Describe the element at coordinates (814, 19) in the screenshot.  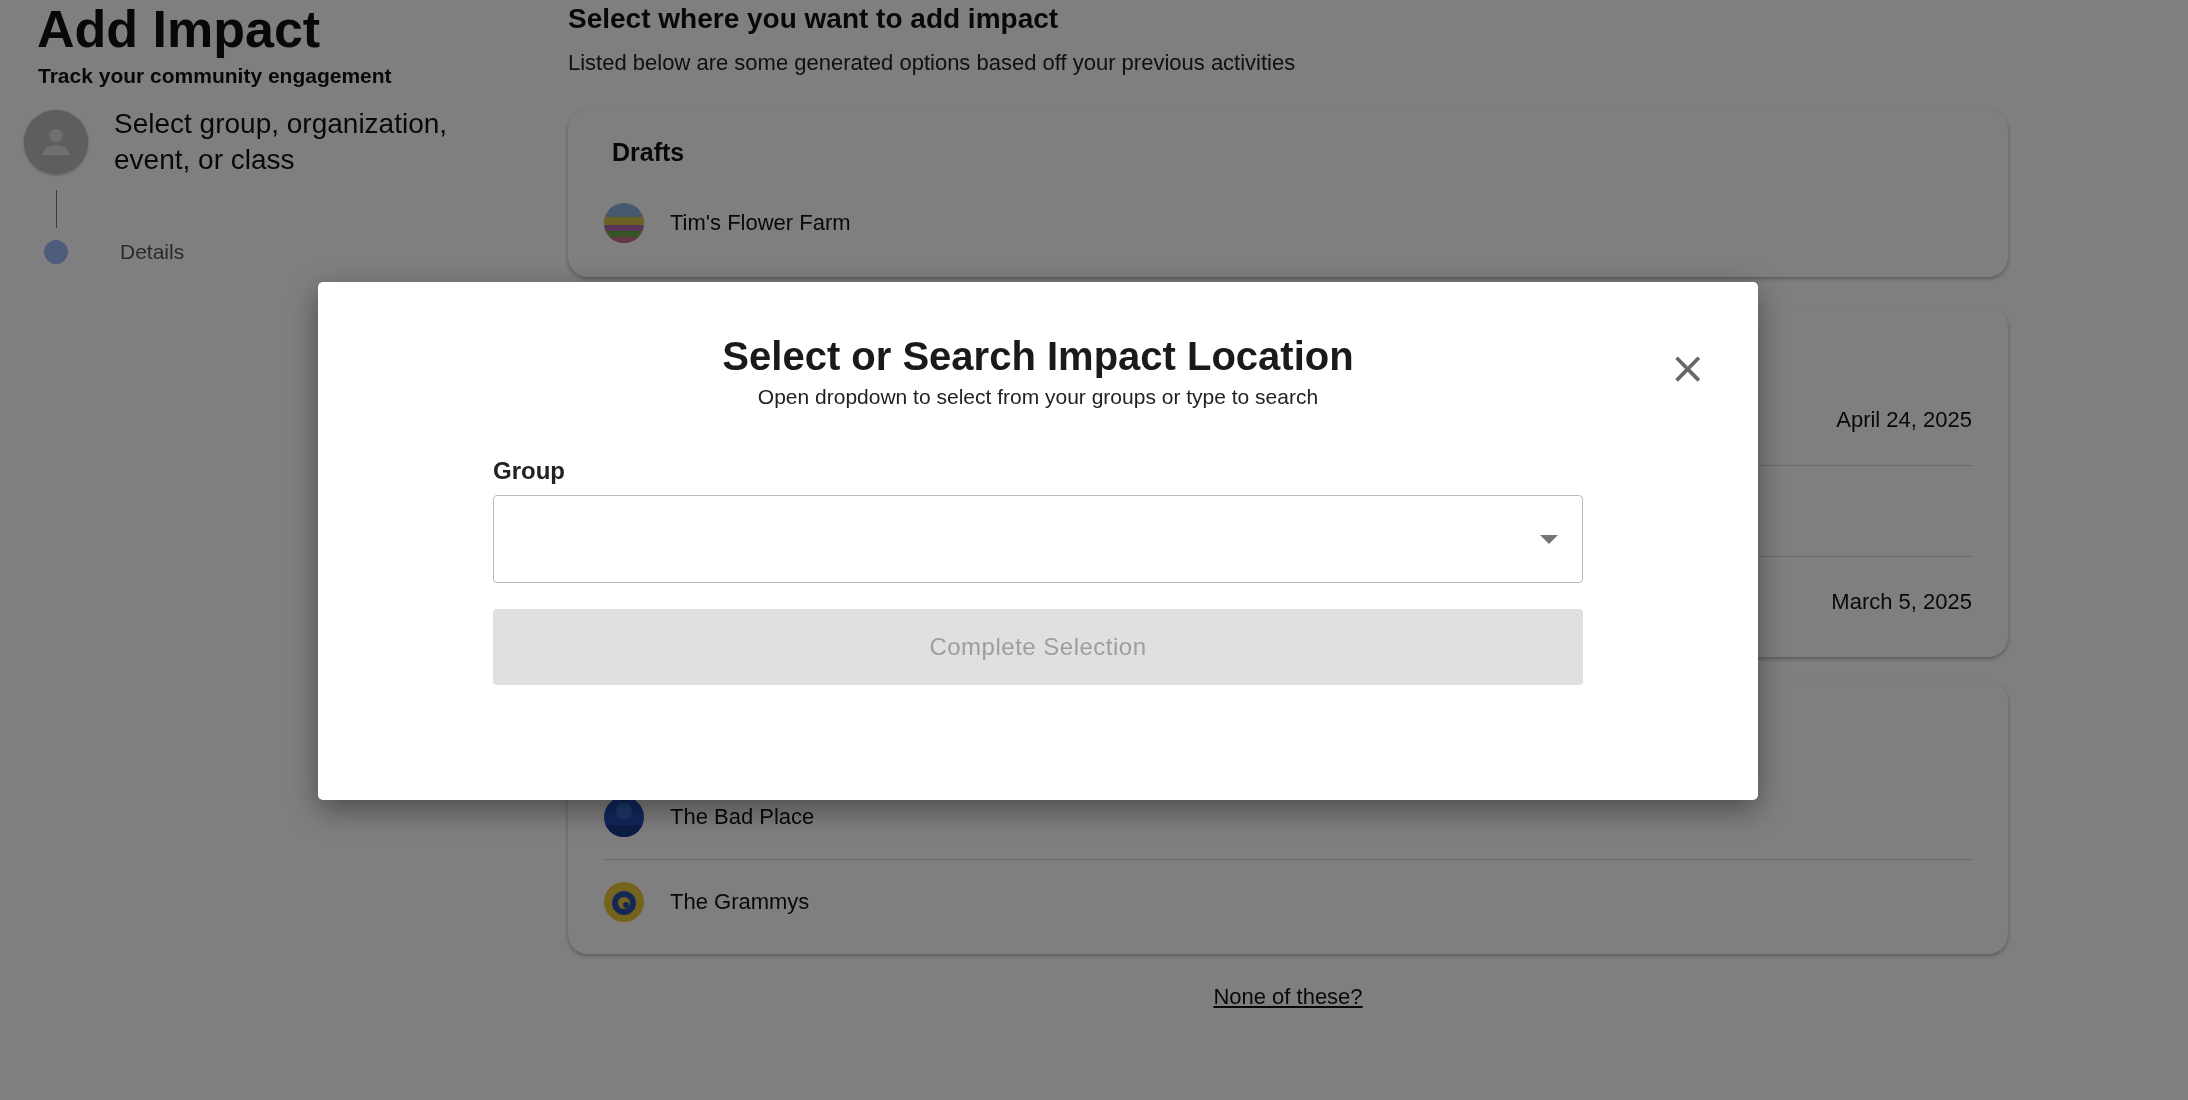
I see `section-heading: Select where you want to add impact` at that location.